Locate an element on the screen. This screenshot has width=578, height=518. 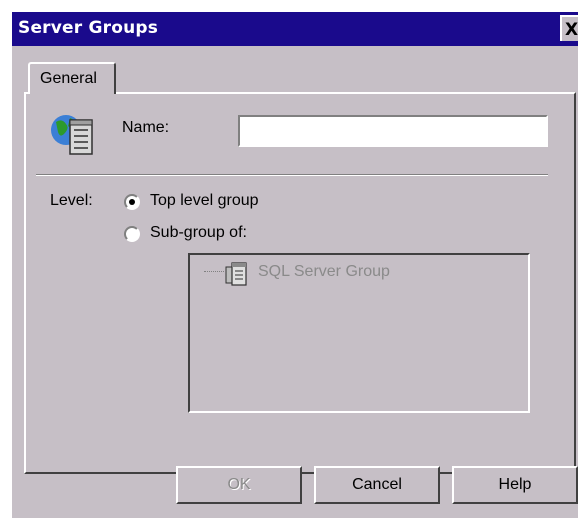
radio-selected-dot is located at coordinates (132, 202).